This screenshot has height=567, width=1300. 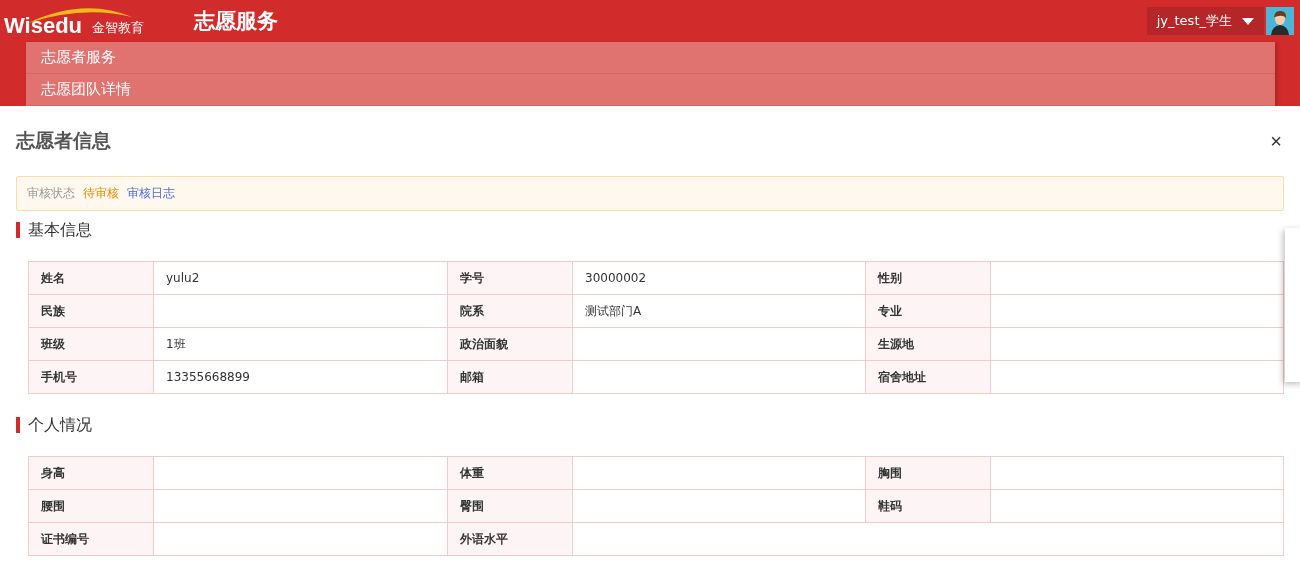 I want to click on field-label: 身高, so click(x=91, y=473).